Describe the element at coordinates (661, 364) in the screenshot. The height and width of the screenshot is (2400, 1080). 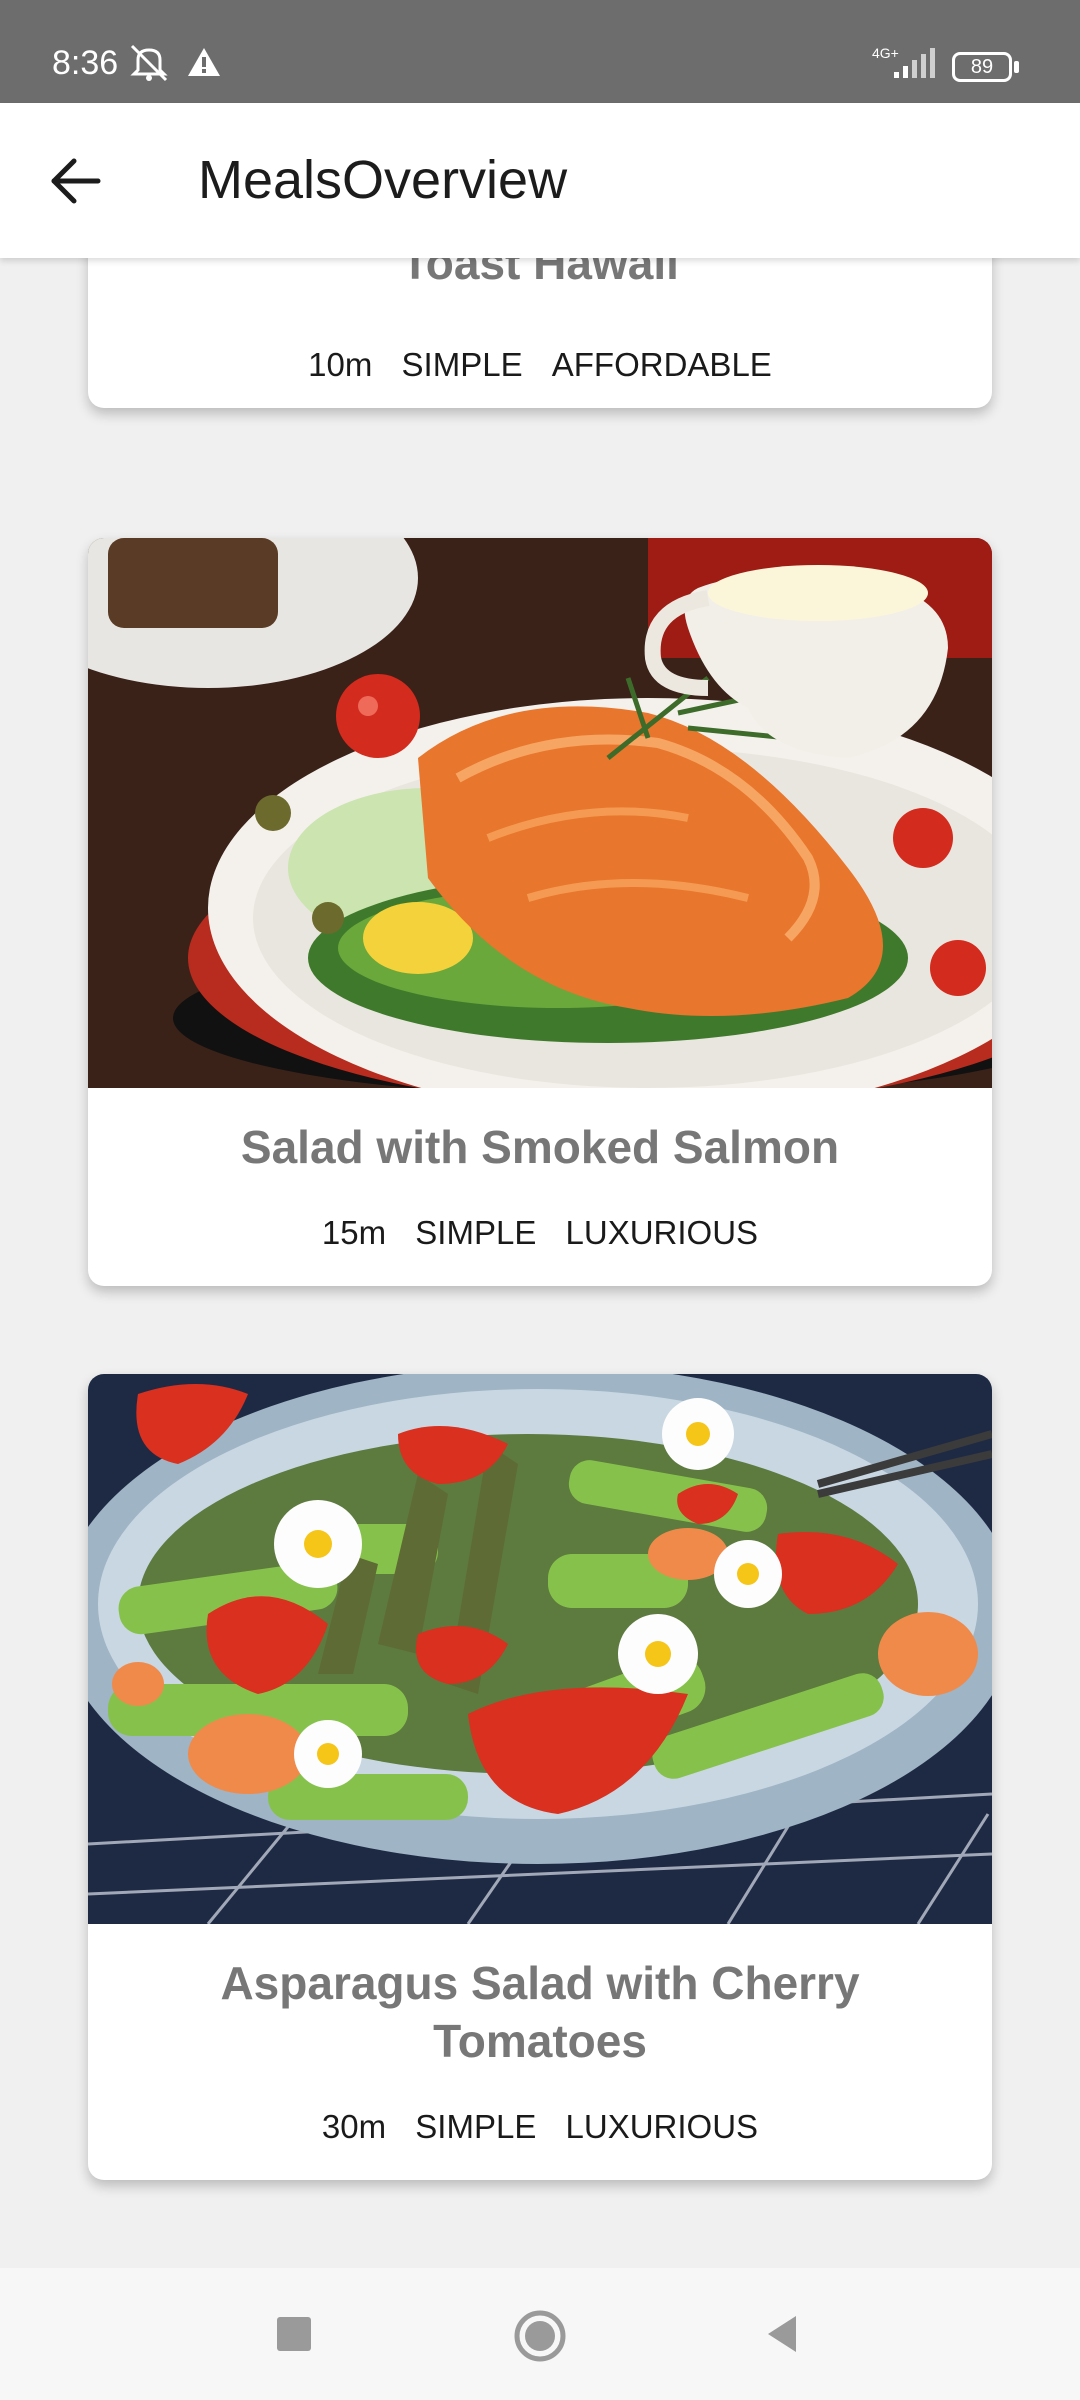
I see `meal-affordability: AFFORDABLE` at that location.